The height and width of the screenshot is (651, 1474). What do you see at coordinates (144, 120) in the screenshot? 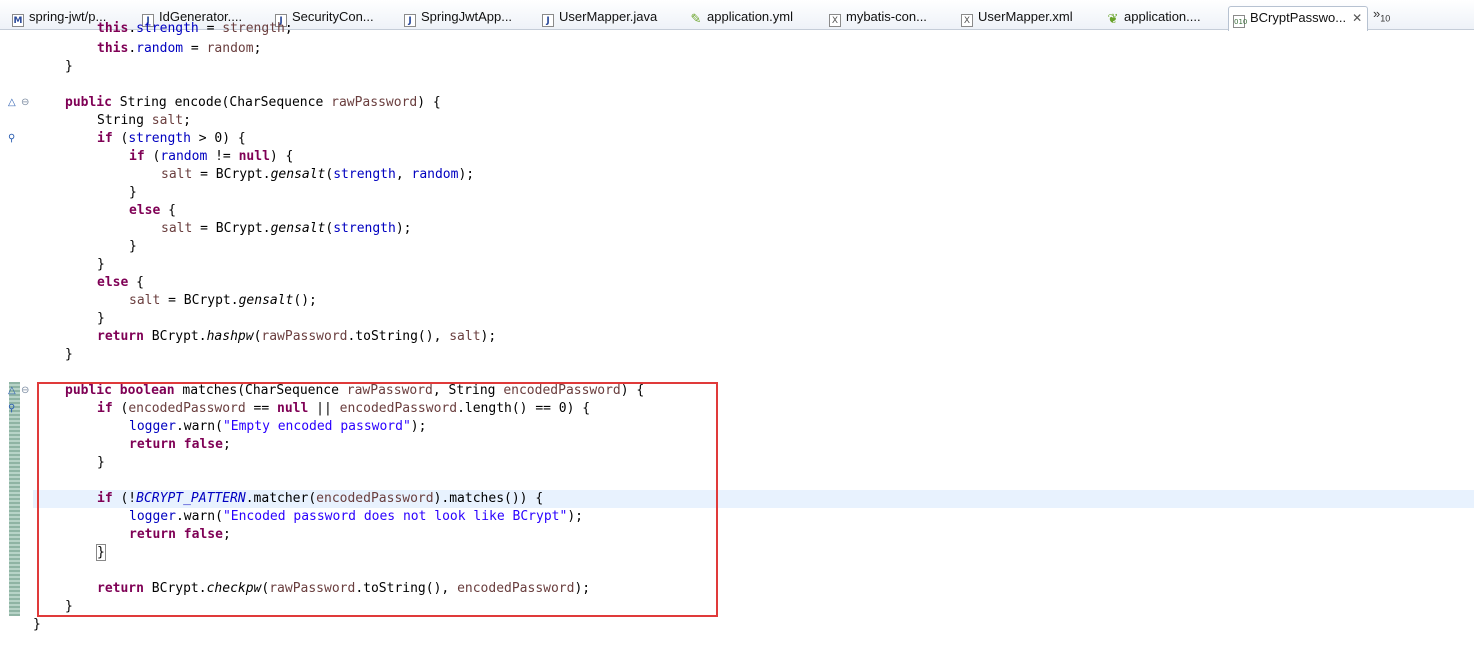
I see `code-line: String salt;` at bounding box center [144, 120].